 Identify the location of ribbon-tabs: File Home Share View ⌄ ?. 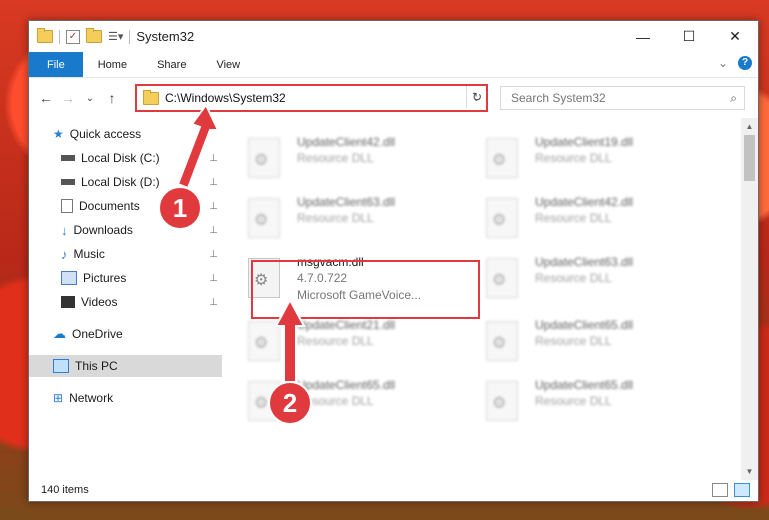
(393, 65).